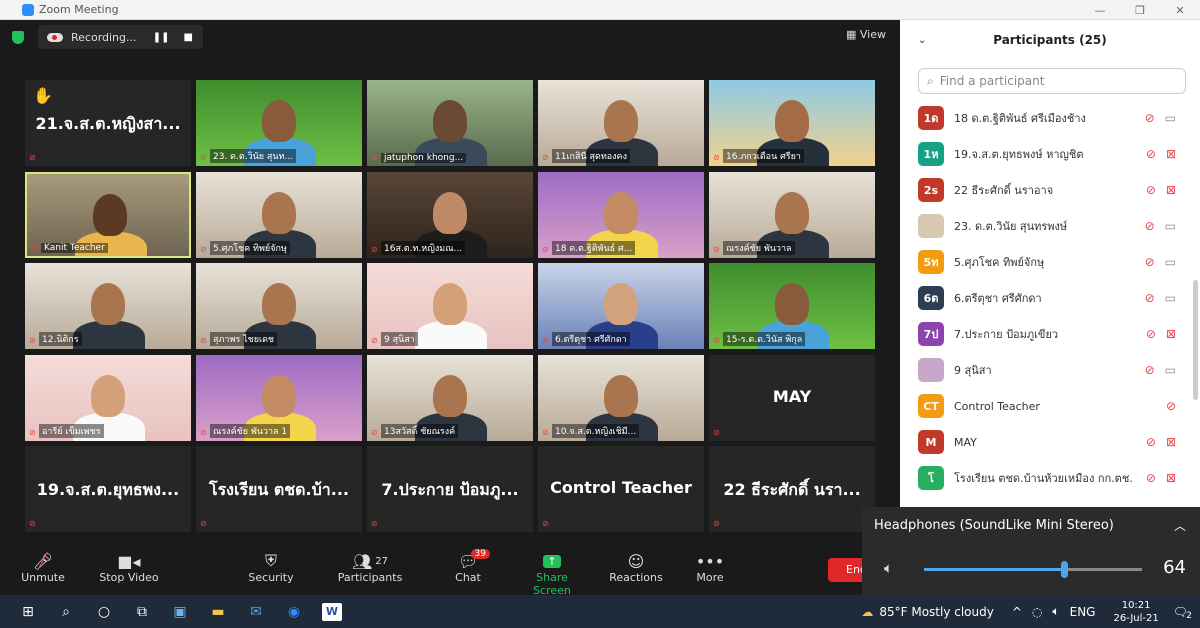 The width and height of the screenshot is (1200, 628). I want to click on video-tile: ⊘ อารีย์ เข็มเพชร, so click(108, 397).